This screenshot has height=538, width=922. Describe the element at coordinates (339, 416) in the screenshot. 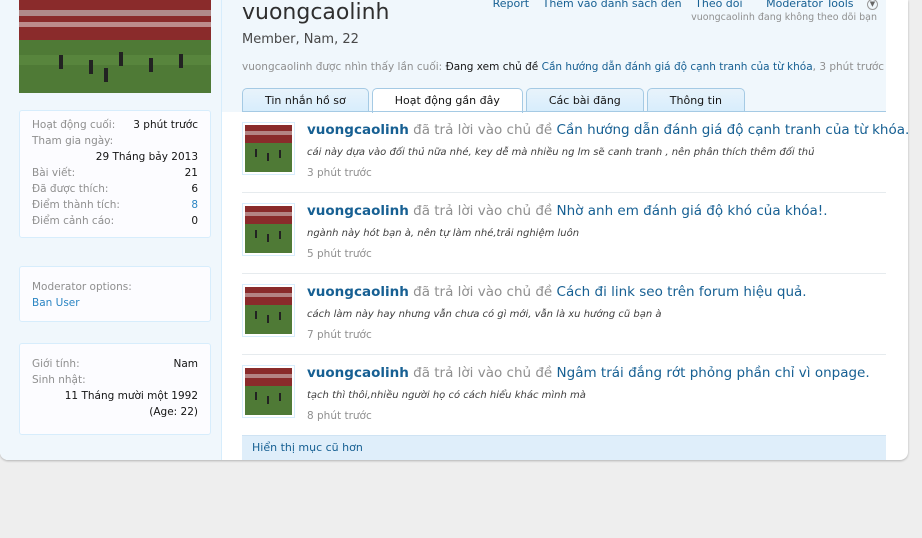

I see `activity-time: 8 phút trước` at that location.